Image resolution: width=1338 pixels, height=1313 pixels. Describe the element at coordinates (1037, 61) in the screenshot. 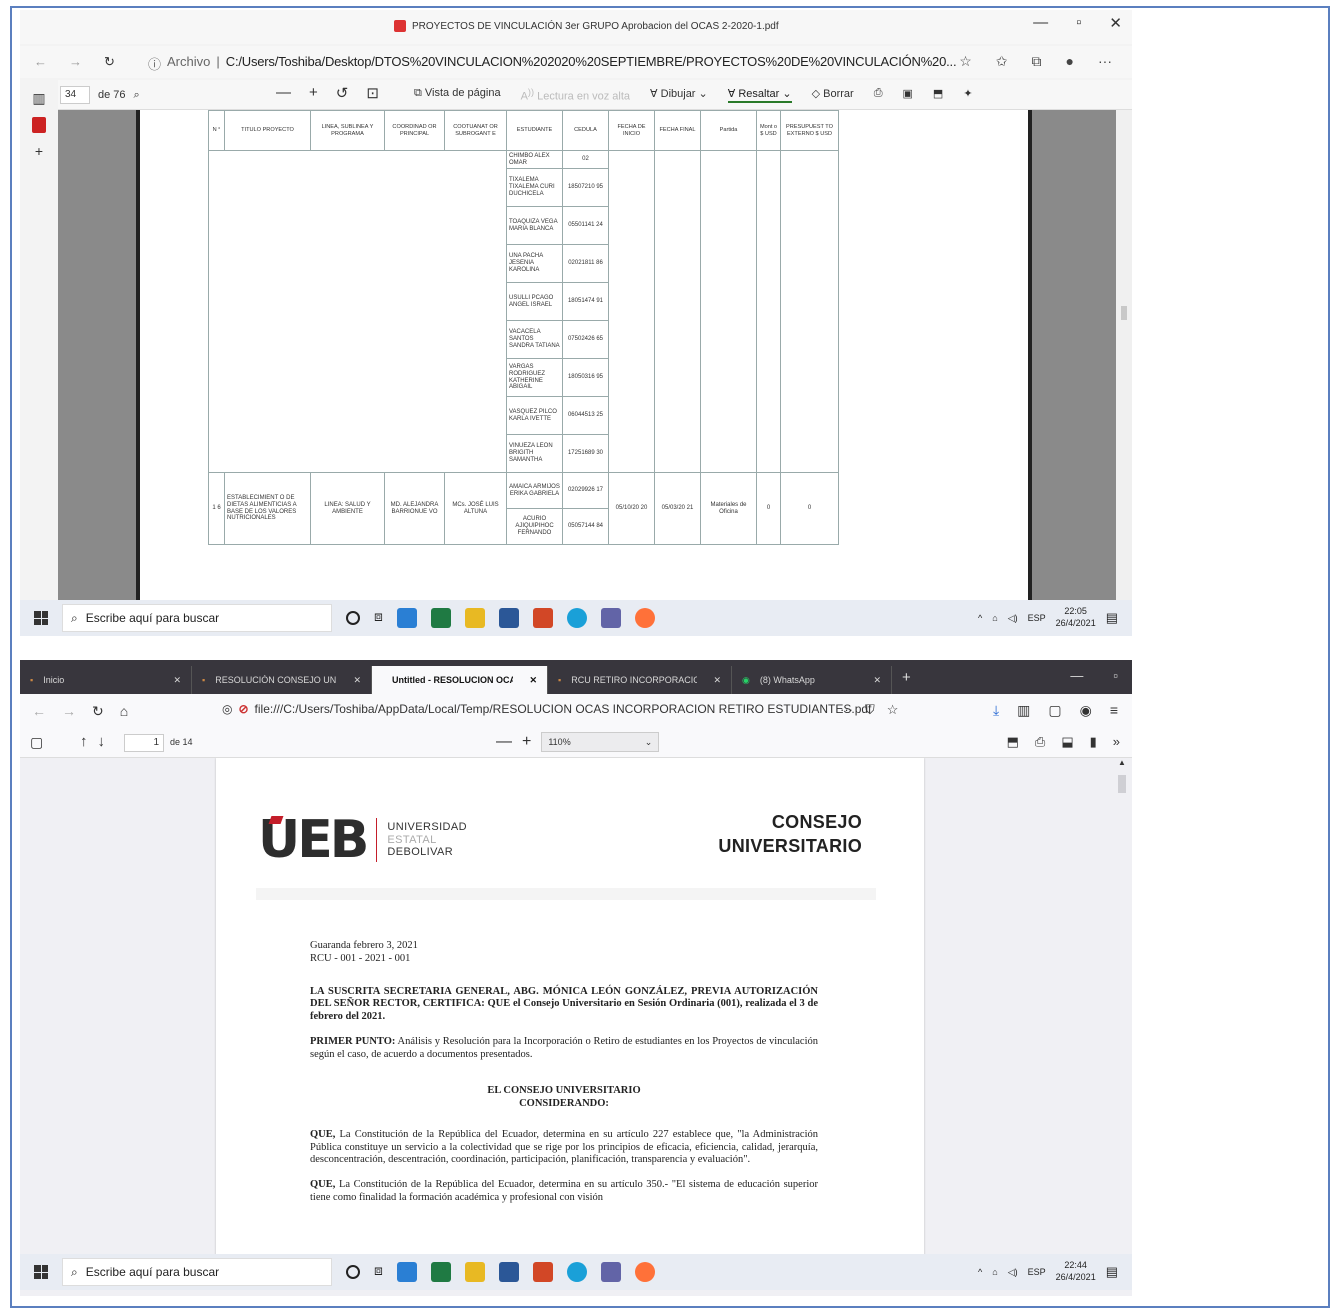

I see `collections-icon: ⧉` at that location.